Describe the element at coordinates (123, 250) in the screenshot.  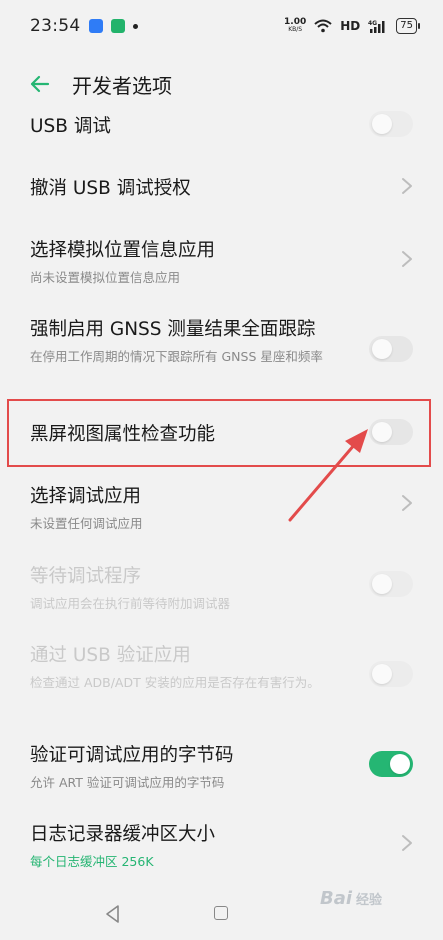
I see `setting-title: 选择模拟位置信息应用` at that location.